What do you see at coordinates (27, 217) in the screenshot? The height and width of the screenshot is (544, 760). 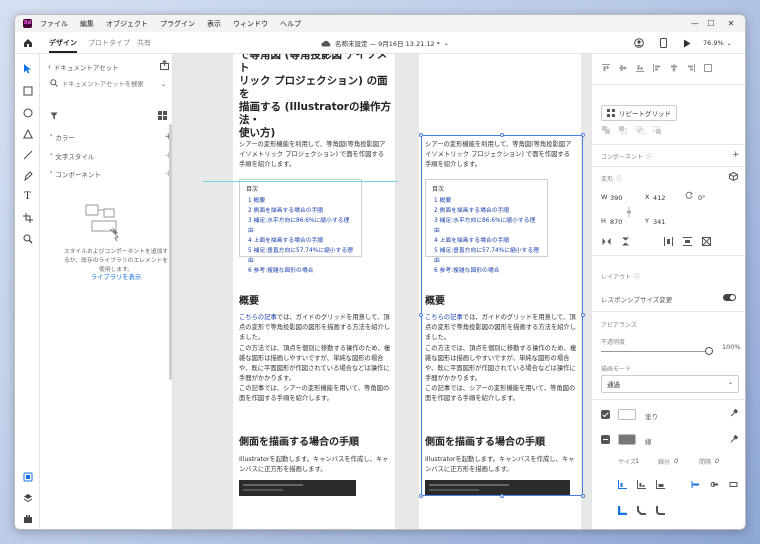 I see `artboard-tool-icon` at bounding box center [27, 217].